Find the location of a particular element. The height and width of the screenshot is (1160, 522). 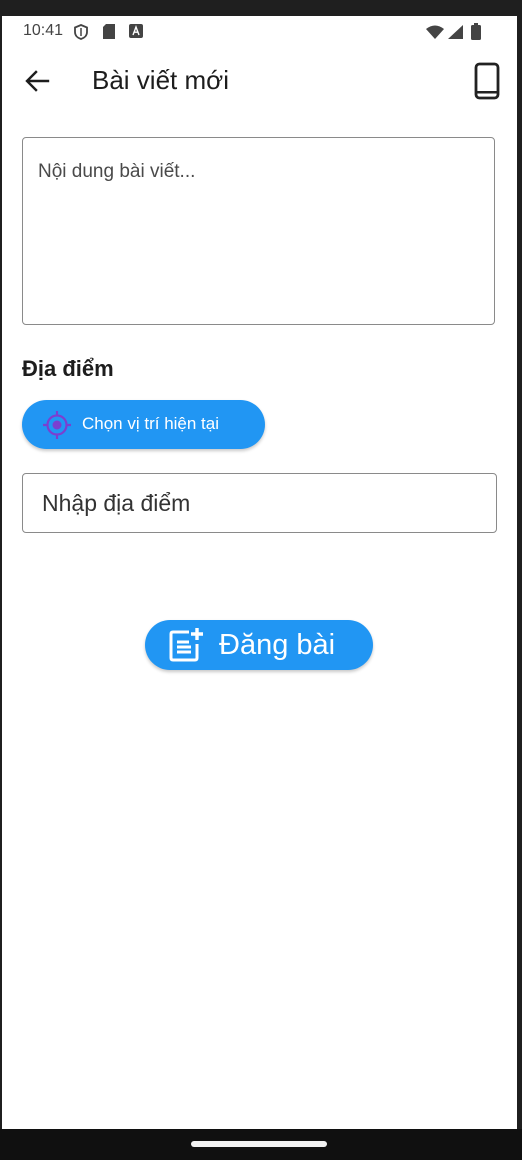

page-title: Bài viết mới is located at coordinates (160, 80).